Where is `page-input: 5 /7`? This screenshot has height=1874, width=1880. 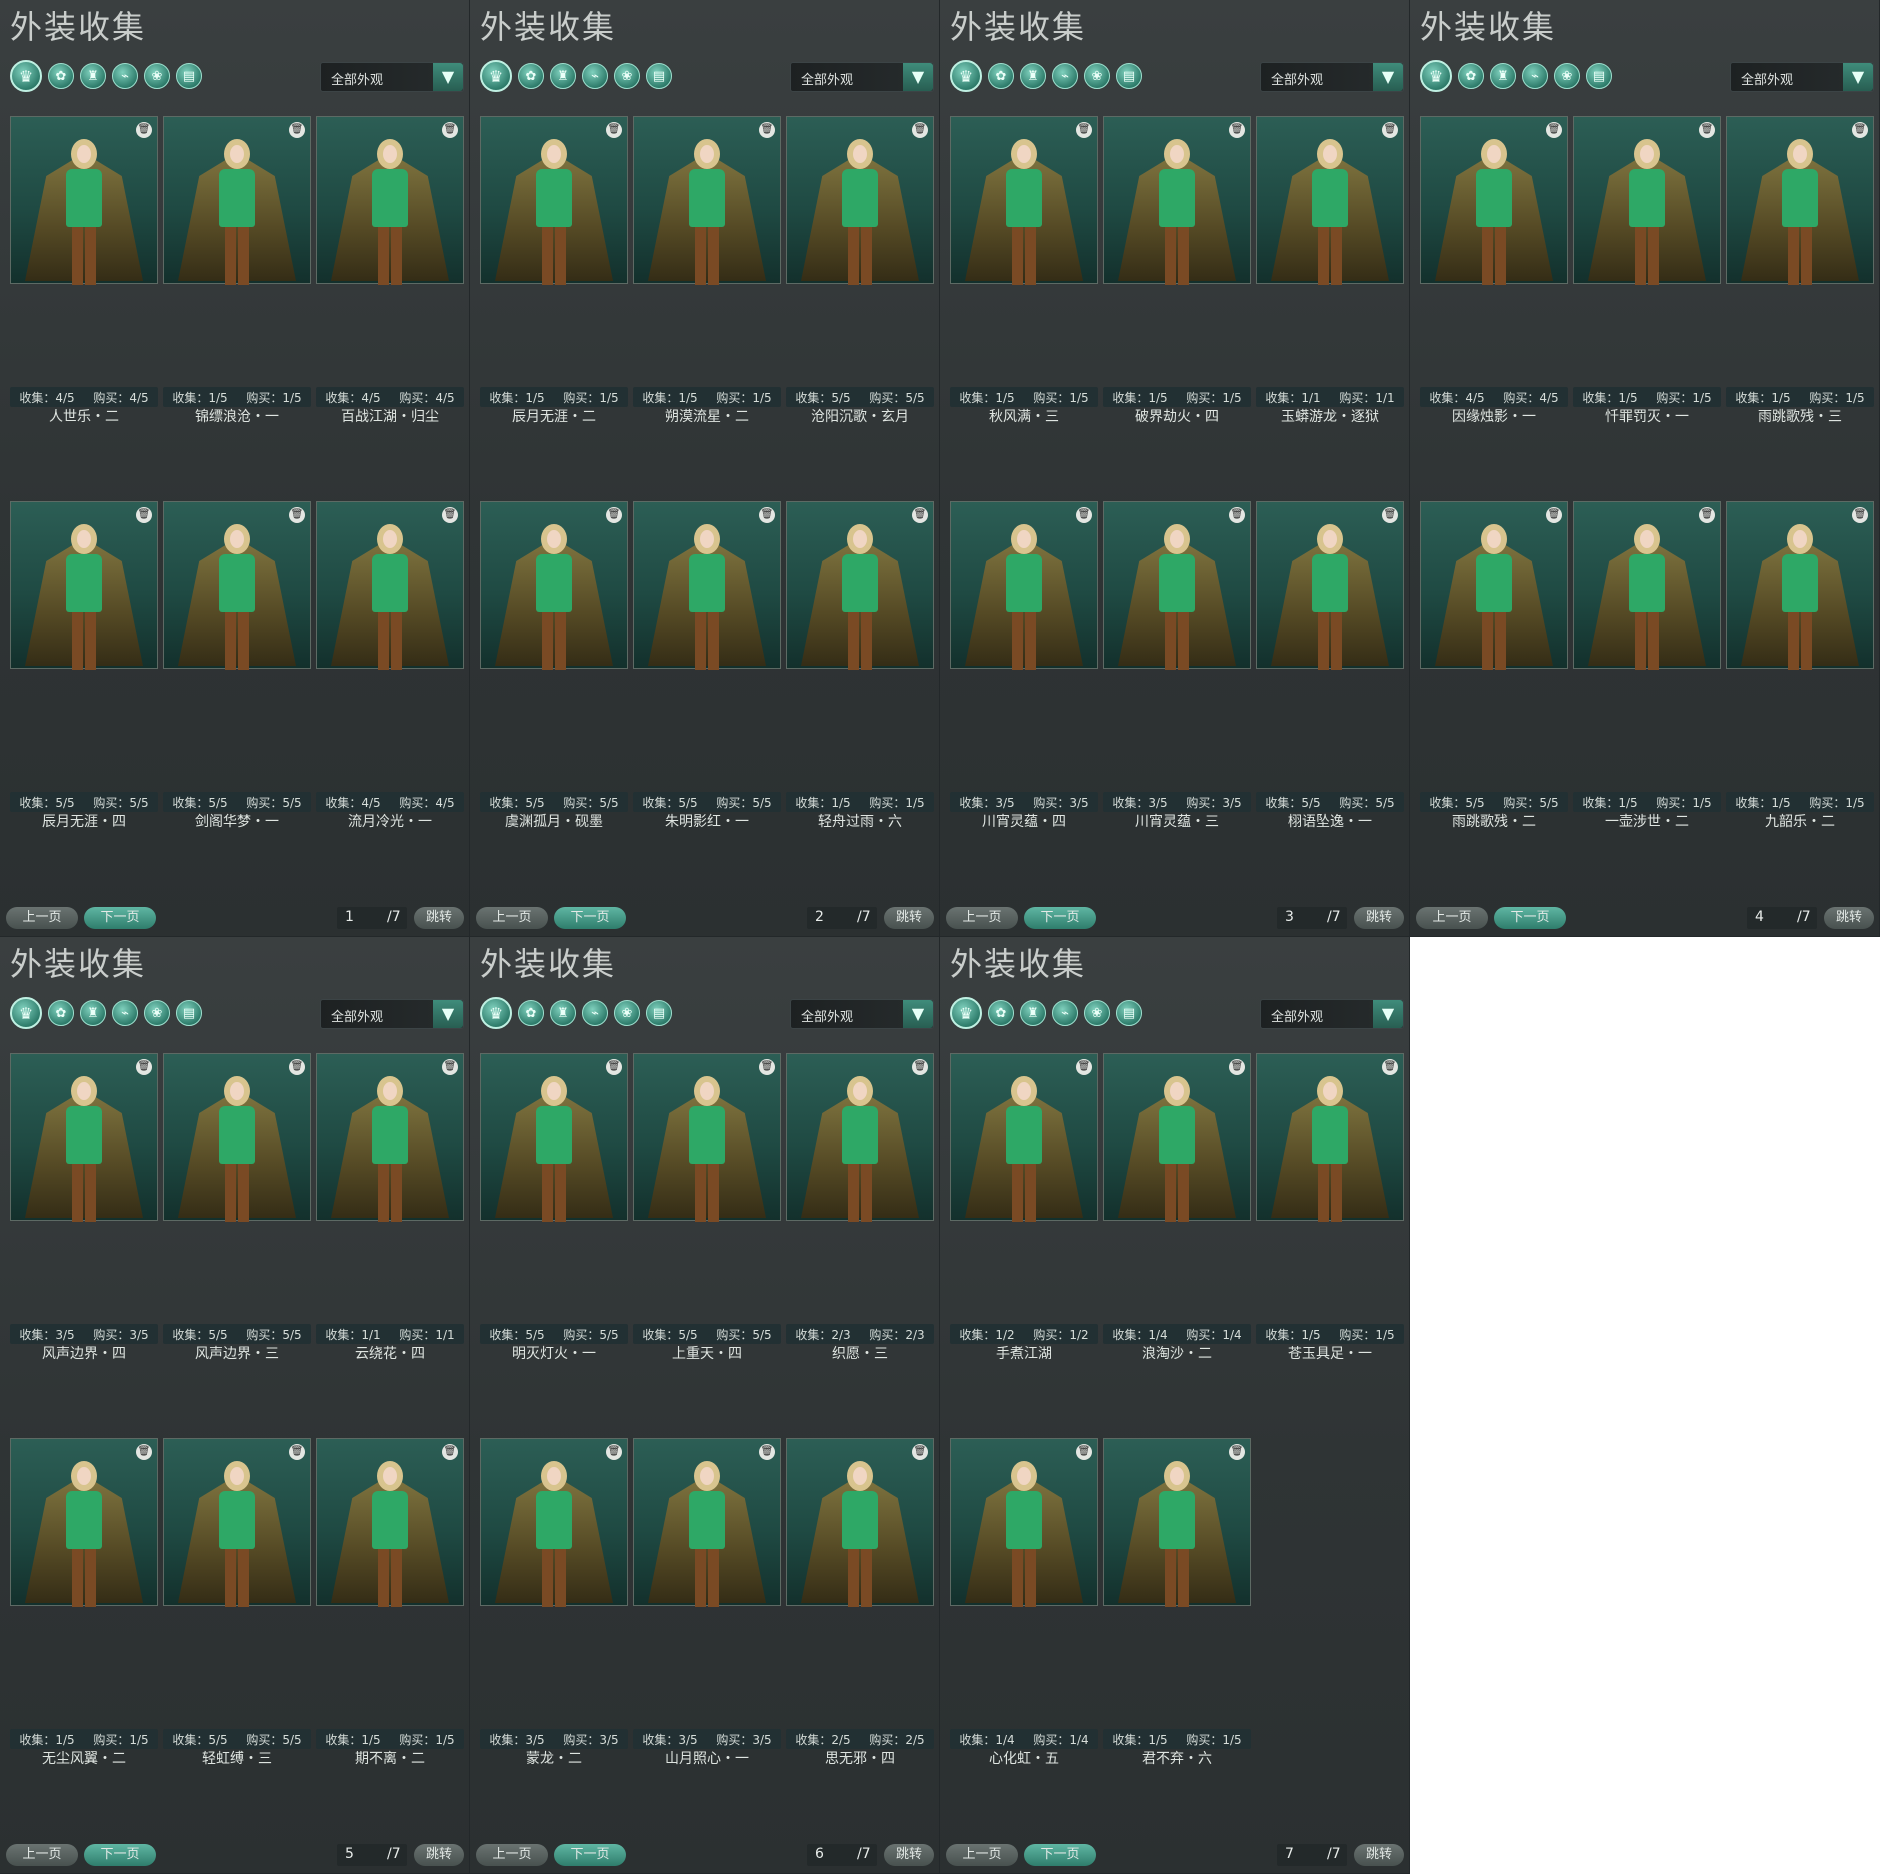
page-input: 5 /7 is located at coordinates (372, 1855).